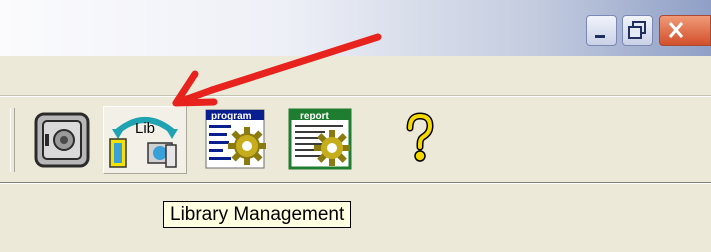 The image size is (711, 252). I want to click on minimize-button, so click(601, 30).